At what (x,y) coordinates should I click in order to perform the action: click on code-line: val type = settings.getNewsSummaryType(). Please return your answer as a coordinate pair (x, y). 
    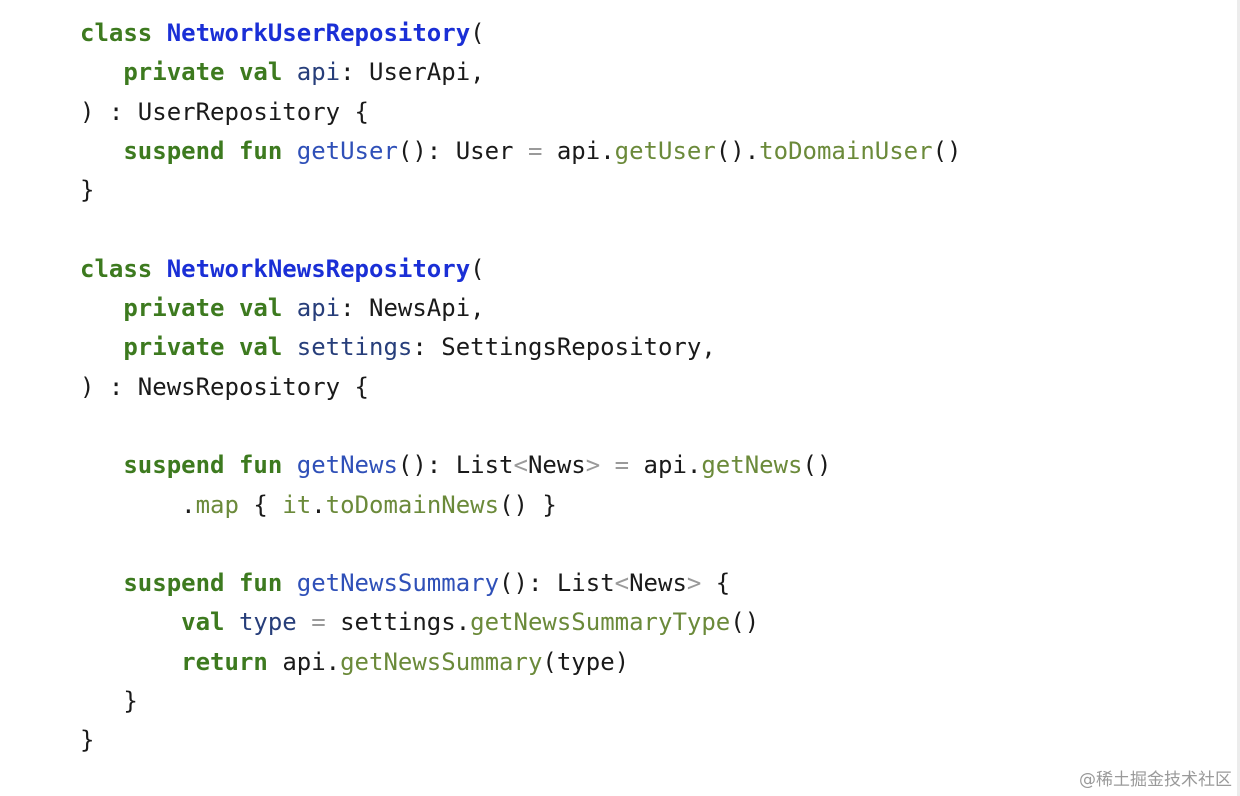
    Looking at the image, I should click on (520, 622).